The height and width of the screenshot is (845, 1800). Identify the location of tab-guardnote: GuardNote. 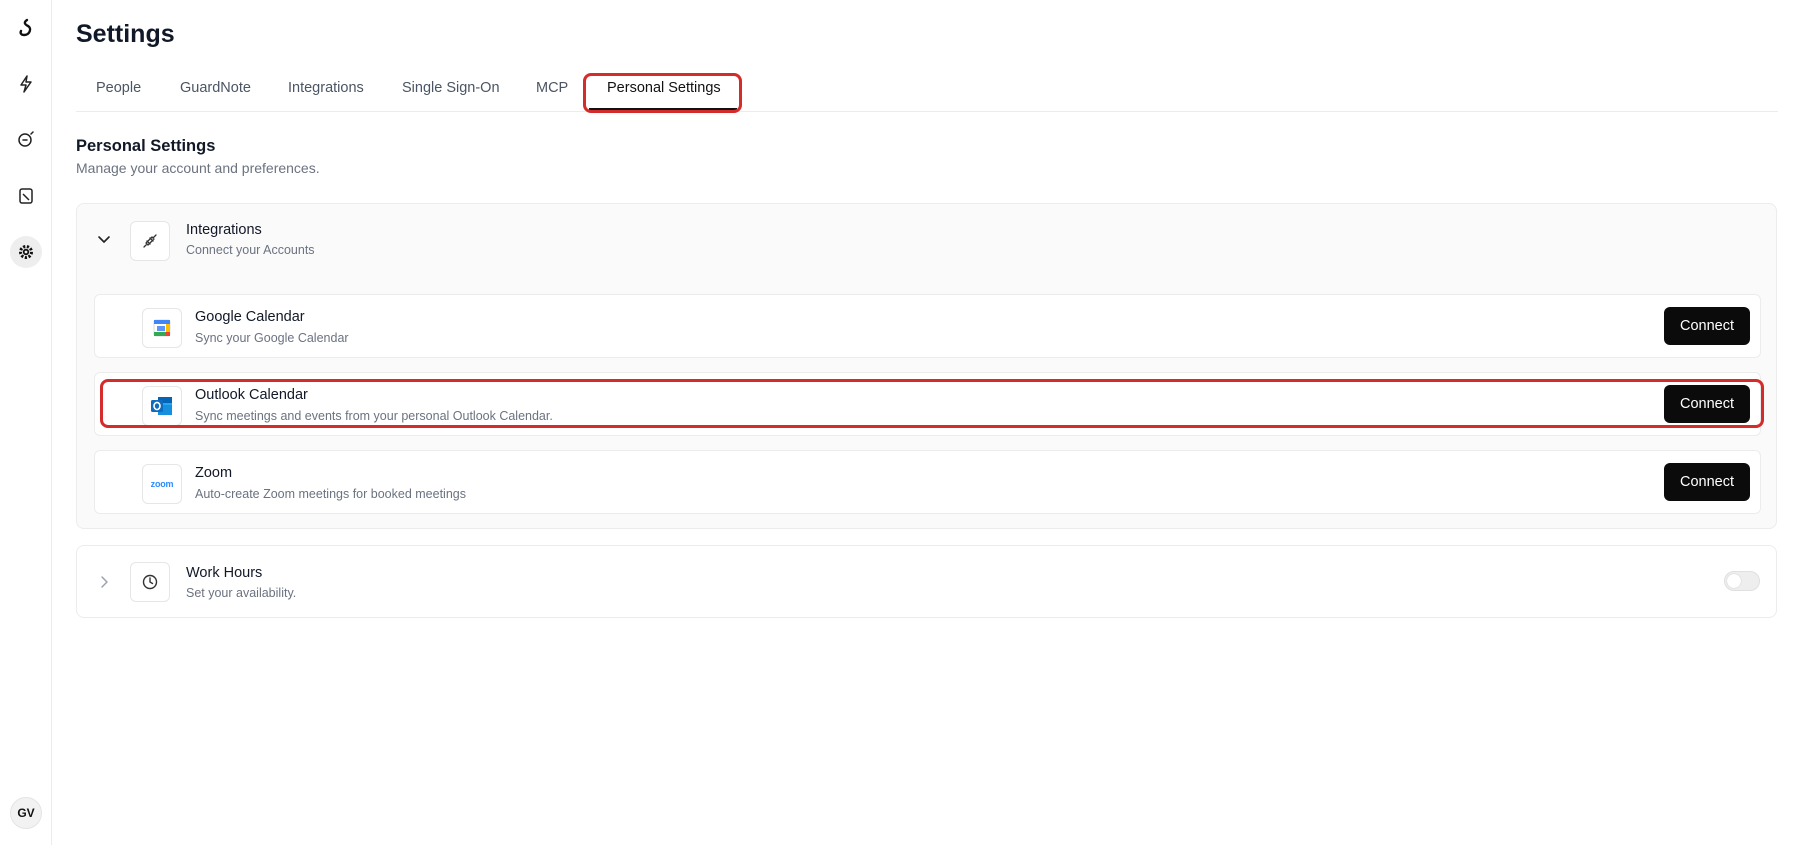
(215, 88).